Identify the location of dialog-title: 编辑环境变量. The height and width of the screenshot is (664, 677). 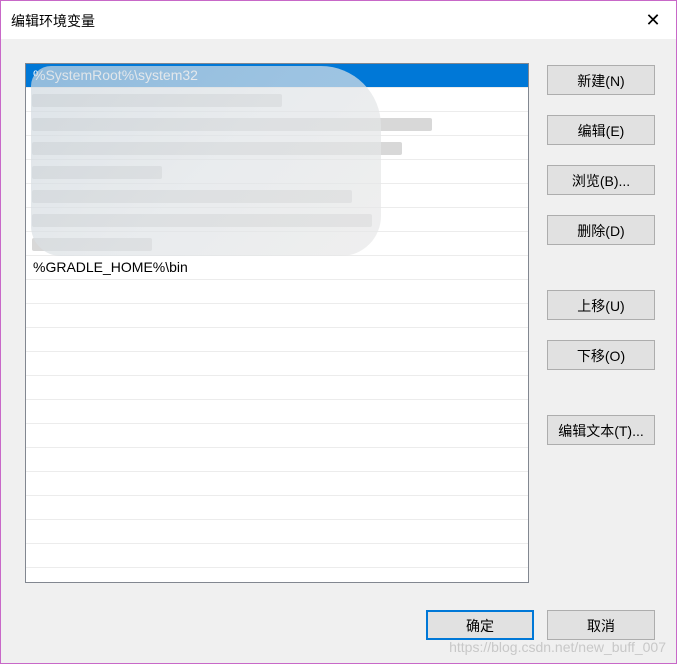
(53, 21).